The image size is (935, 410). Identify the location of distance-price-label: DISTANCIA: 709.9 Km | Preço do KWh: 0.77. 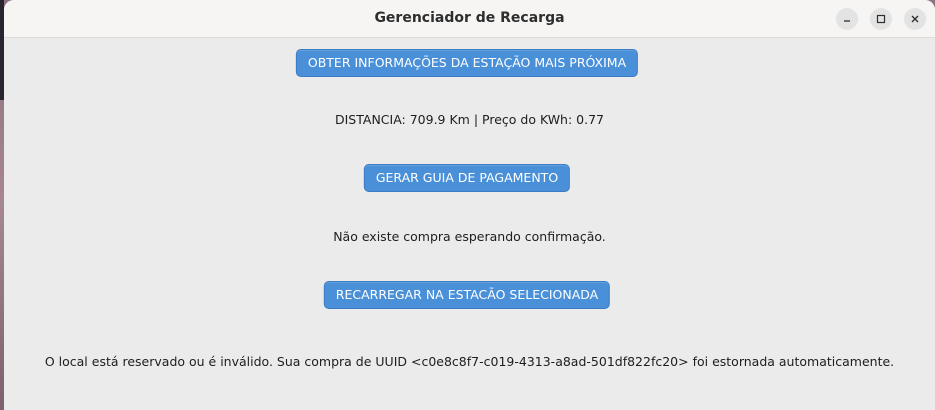
(469, 119).